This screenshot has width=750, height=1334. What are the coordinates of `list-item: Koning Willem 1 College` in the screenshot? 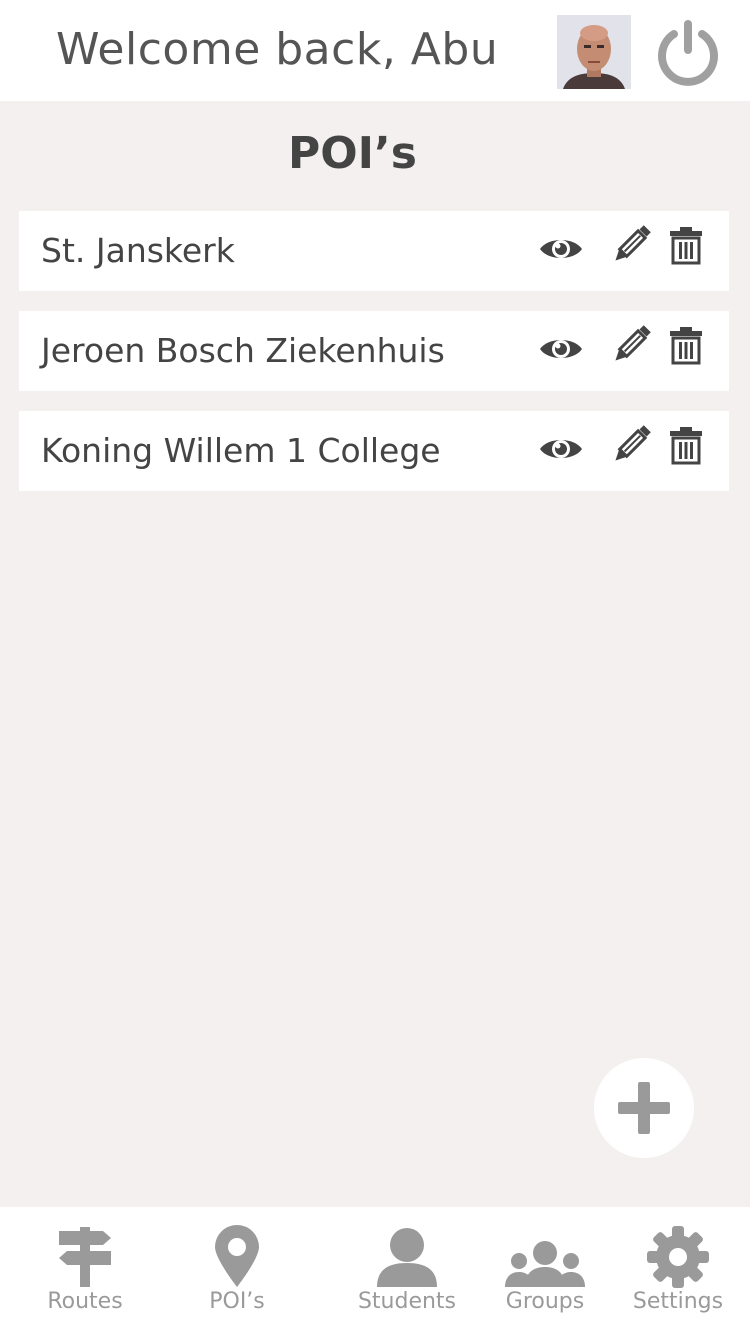 It's located at (374, 451).